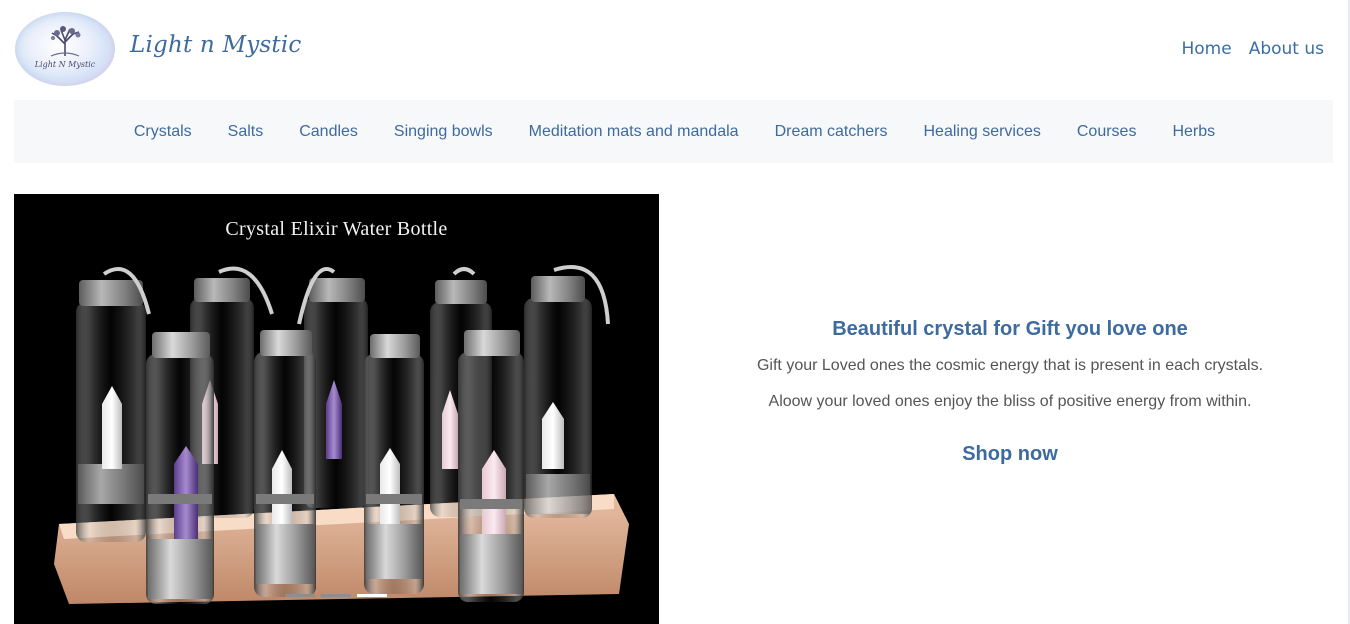 Image resolution: width=1350 pixels, height=624 pixels. Describe the element at coordinates (1286, 49) in the screenshot. I see `nav-about-link: About us` at that location.